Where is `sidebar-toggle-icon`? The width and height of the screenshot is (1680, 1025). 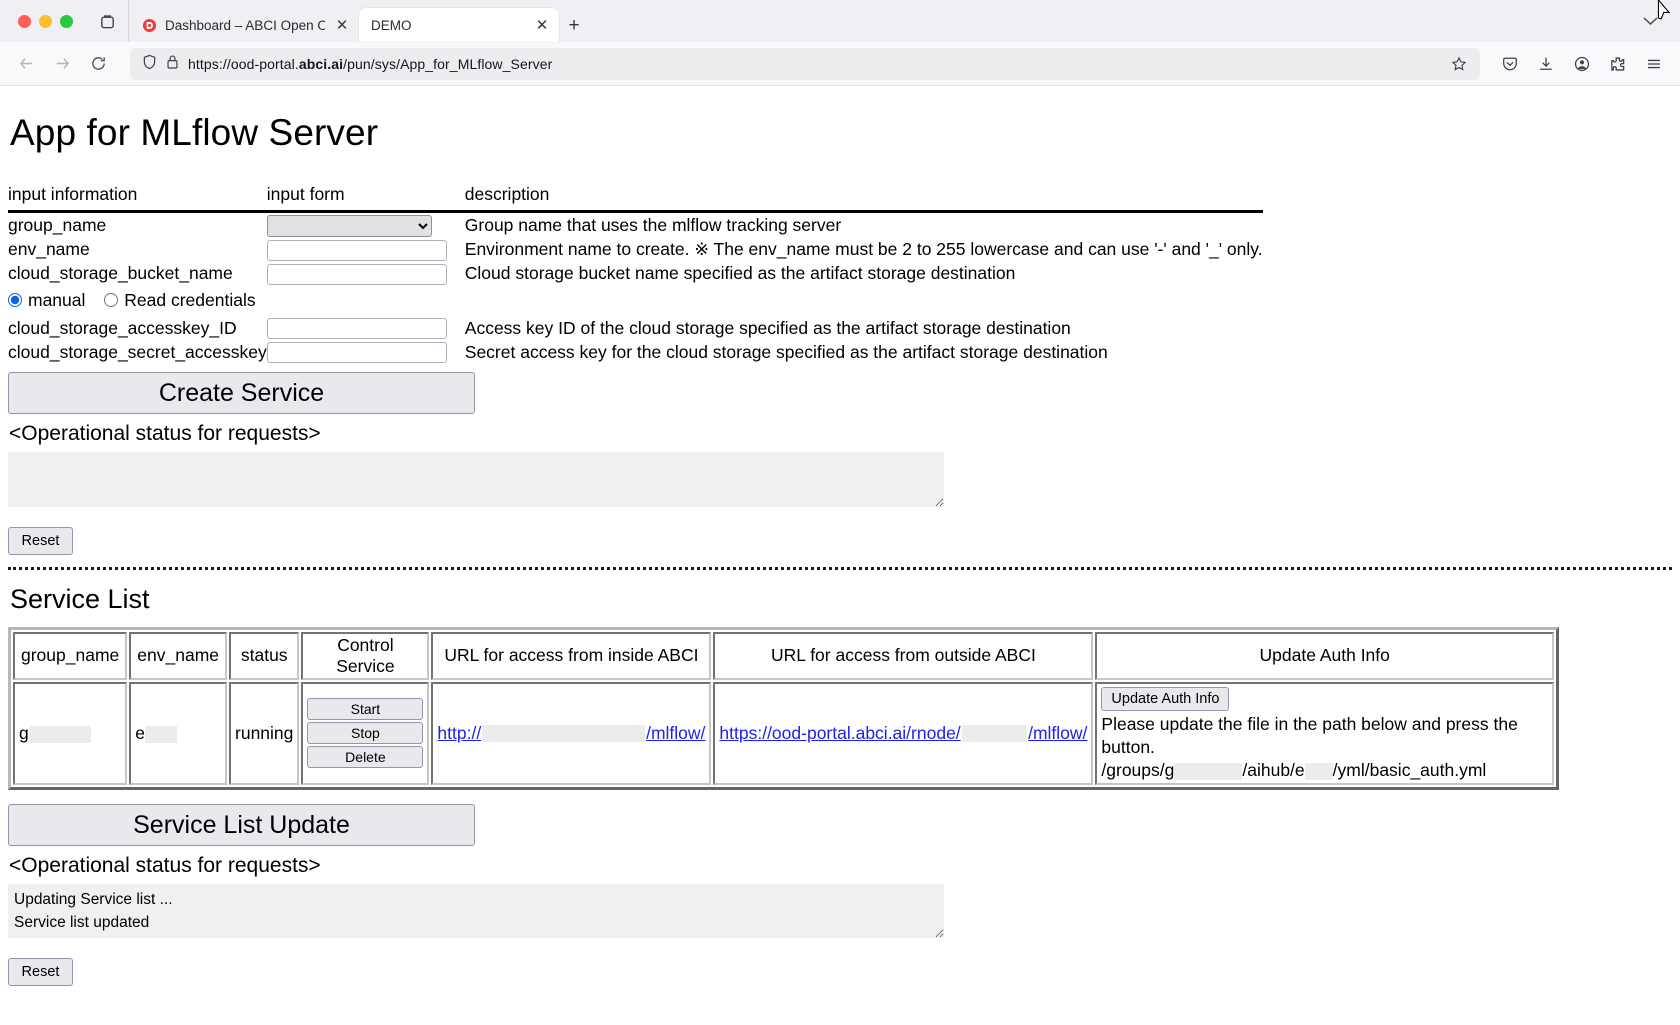
sidebar-toggle-icon is located at coordinates (108, 21).